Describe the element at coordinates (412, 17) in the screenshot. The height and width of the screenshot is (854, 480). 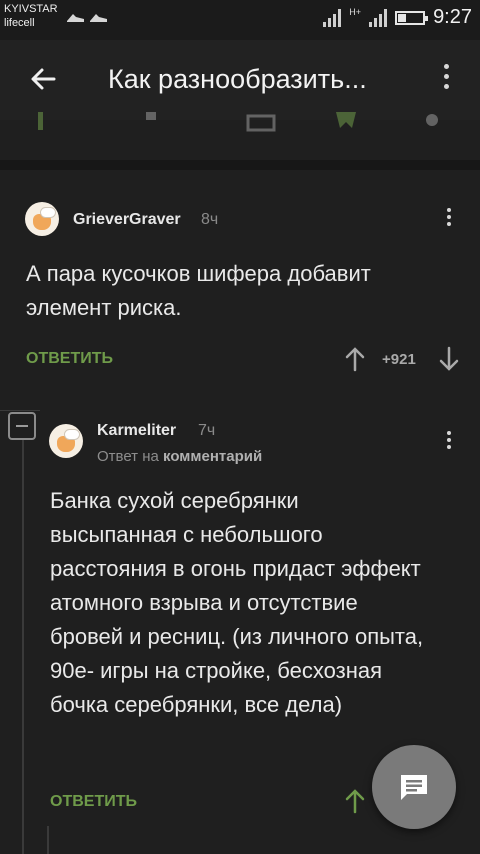
I see `battery-icon` at that location.